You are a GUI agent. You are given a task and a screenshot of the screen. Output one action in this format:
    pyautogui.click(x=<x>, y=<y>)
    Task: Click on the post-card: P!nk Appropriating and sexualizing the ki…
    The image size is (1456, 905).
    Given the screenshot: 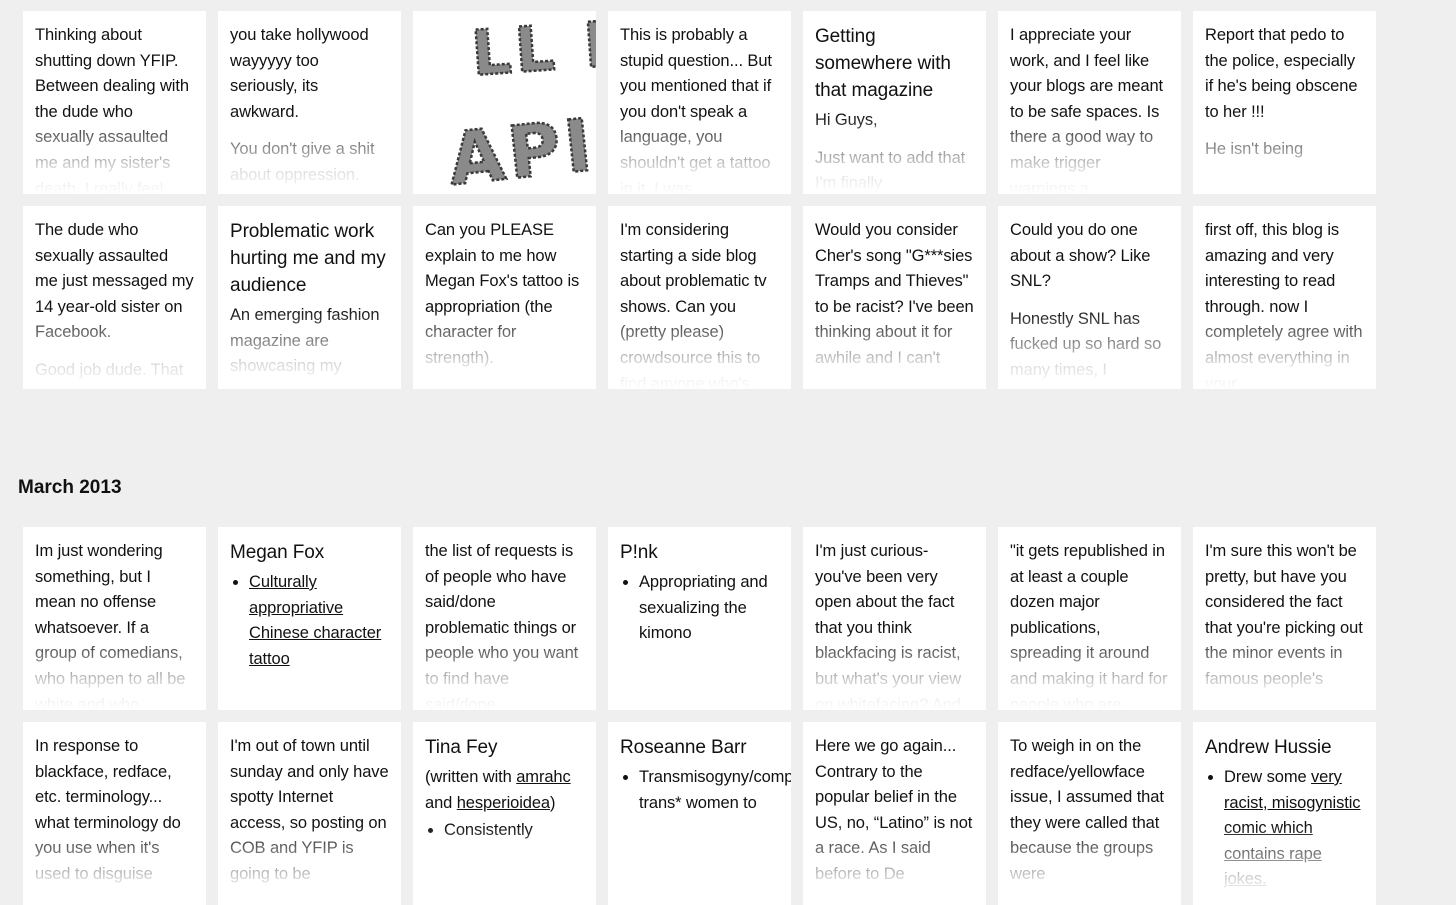 What is the action you would take?
    pyautogui.click(x=699, y=618)
    